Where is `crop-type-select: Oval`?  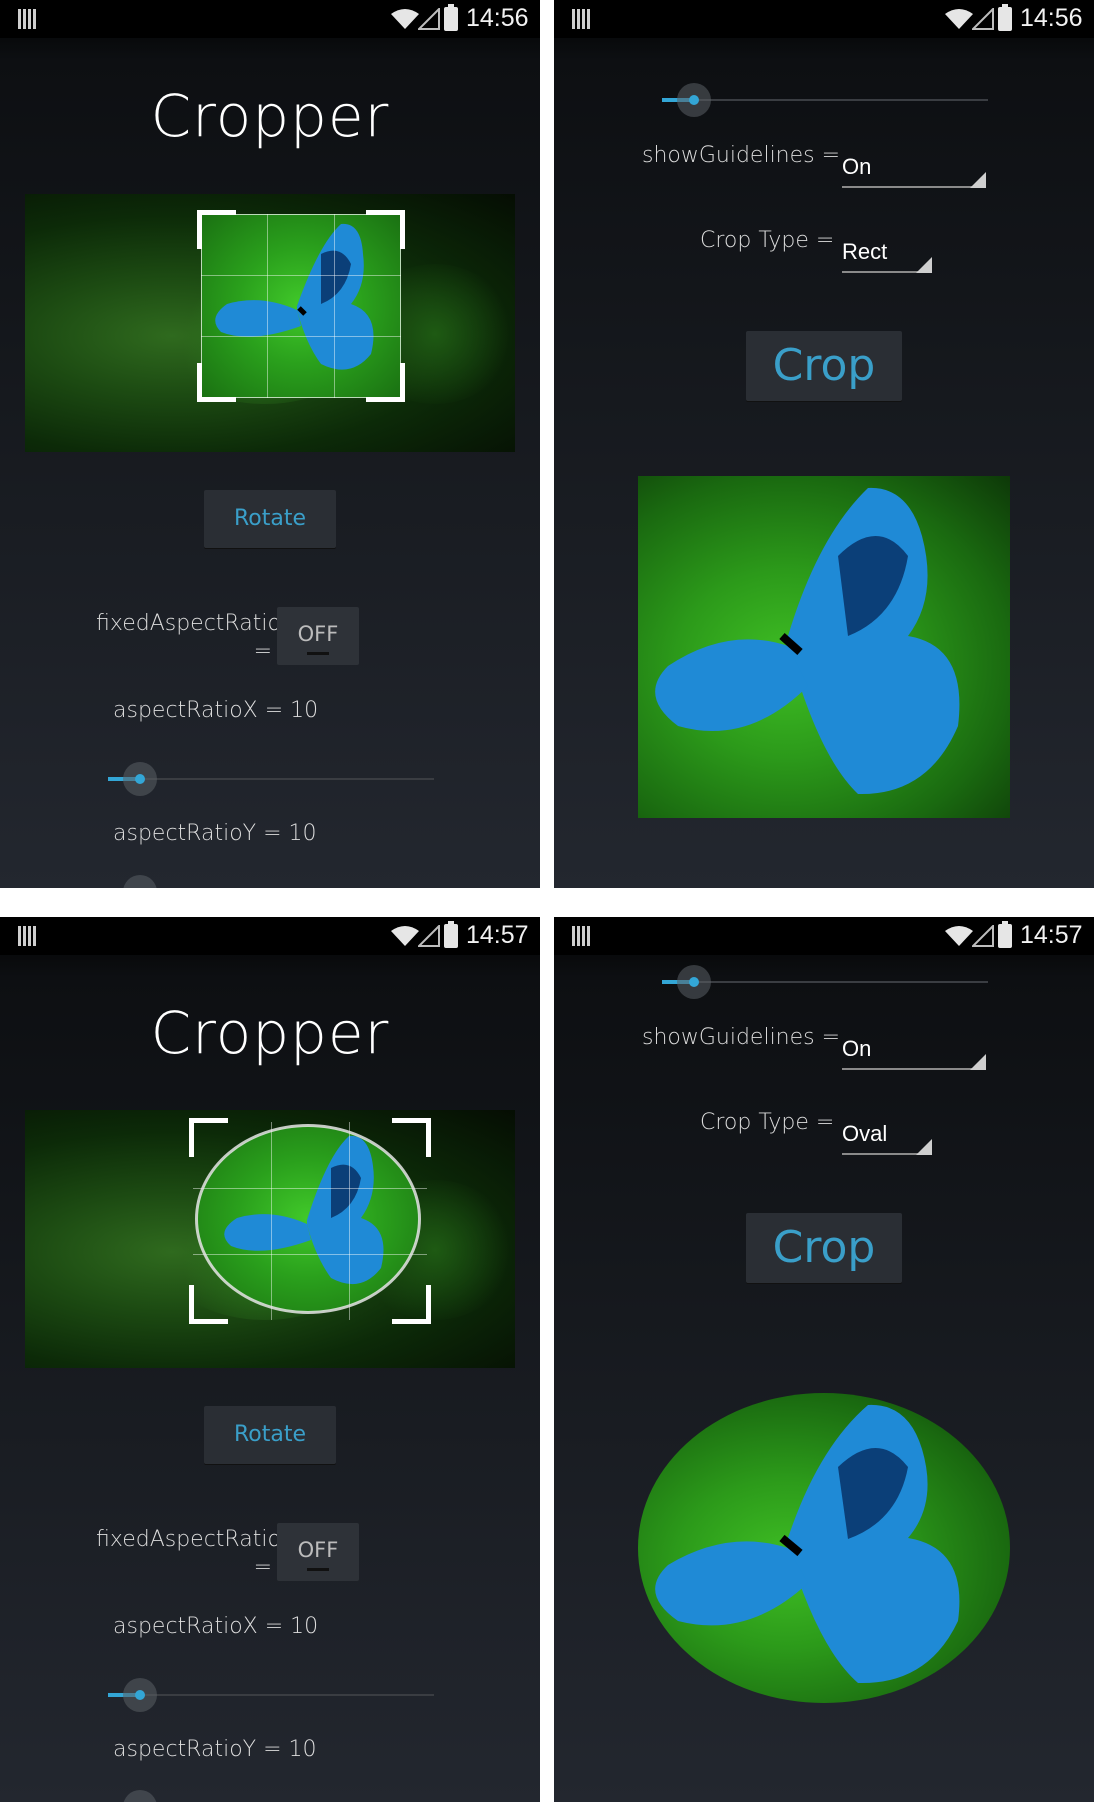
crop-type-select: Oval is located at coordinates (887, 1138).